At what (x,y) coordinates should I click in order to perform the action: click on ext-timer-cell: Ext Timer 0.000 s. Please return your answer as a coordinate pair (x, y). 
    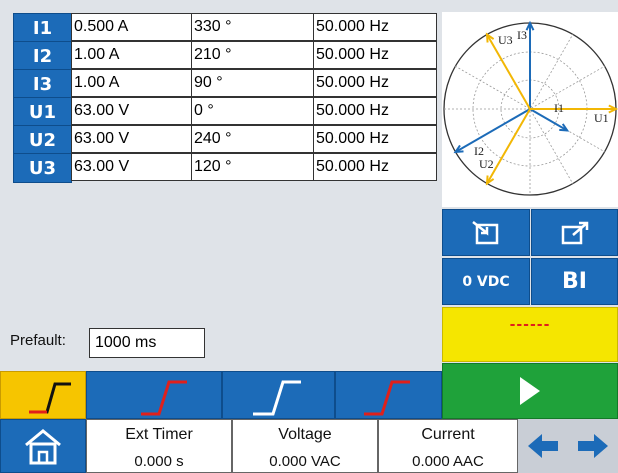
    Looking at the image, I should click on (159, 446).